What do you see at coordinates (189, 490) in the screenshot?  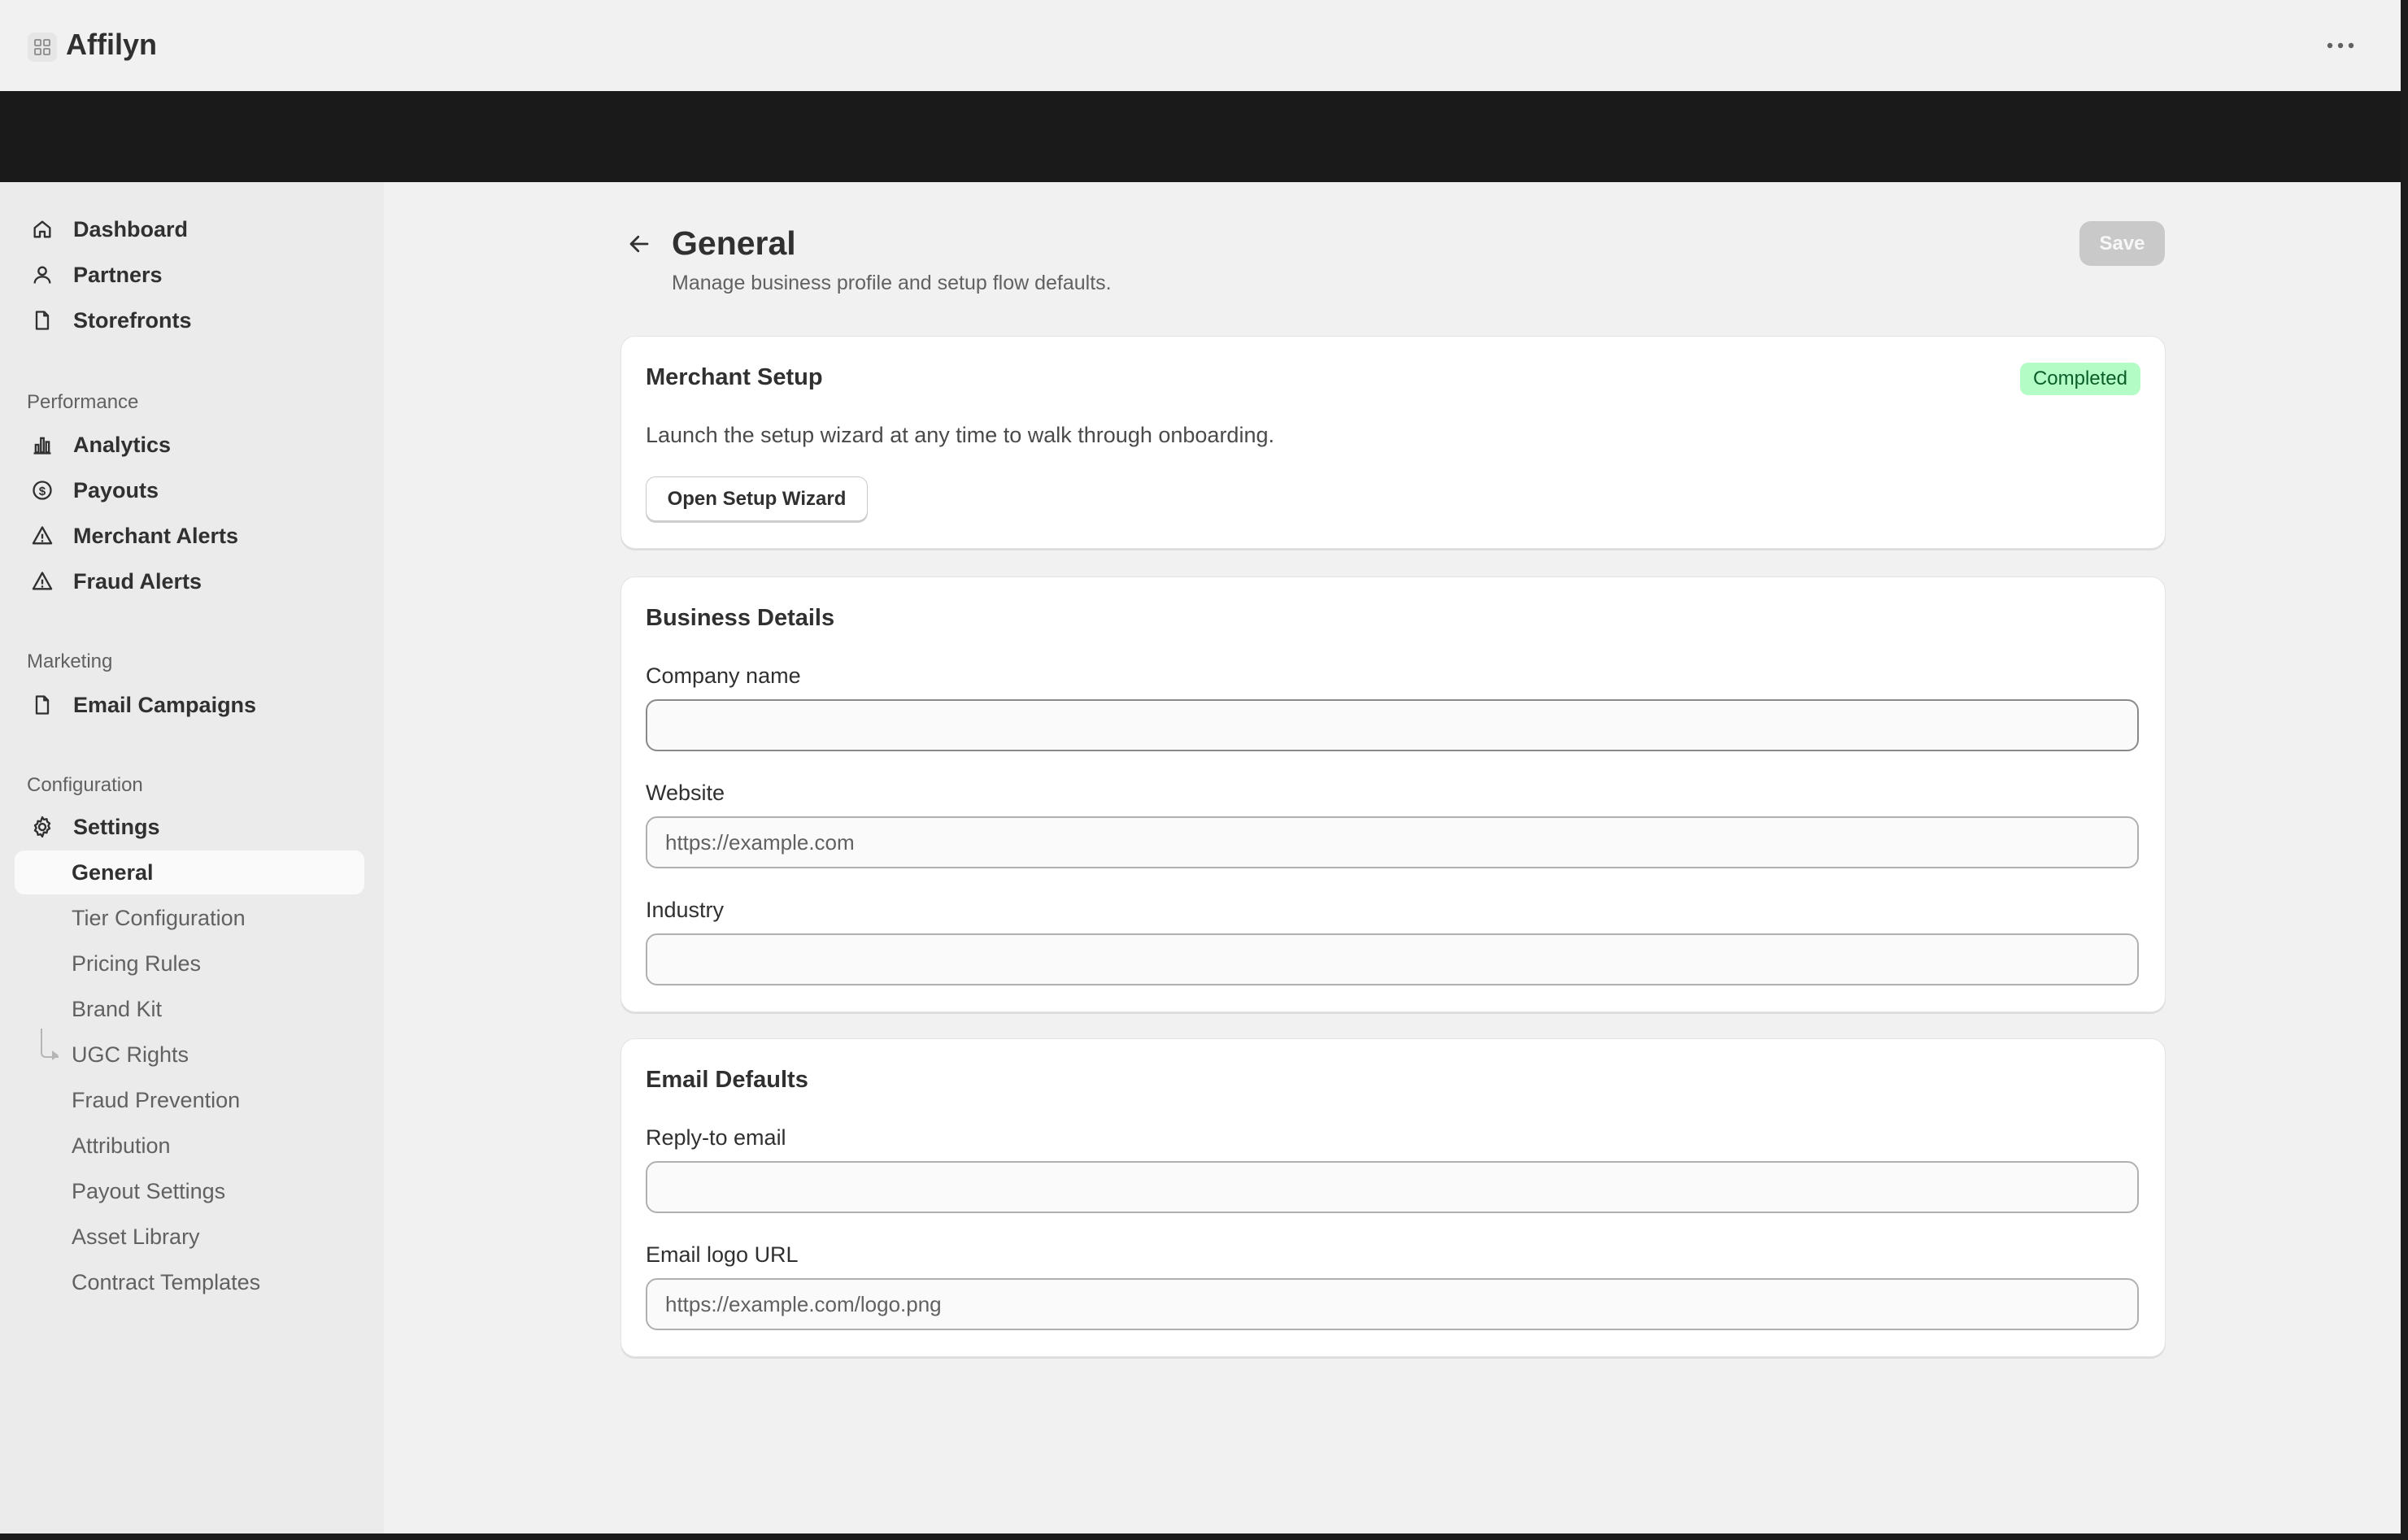 I see `sidebar-item-payouts: $ Payouts` at bounding box center [189, 490].